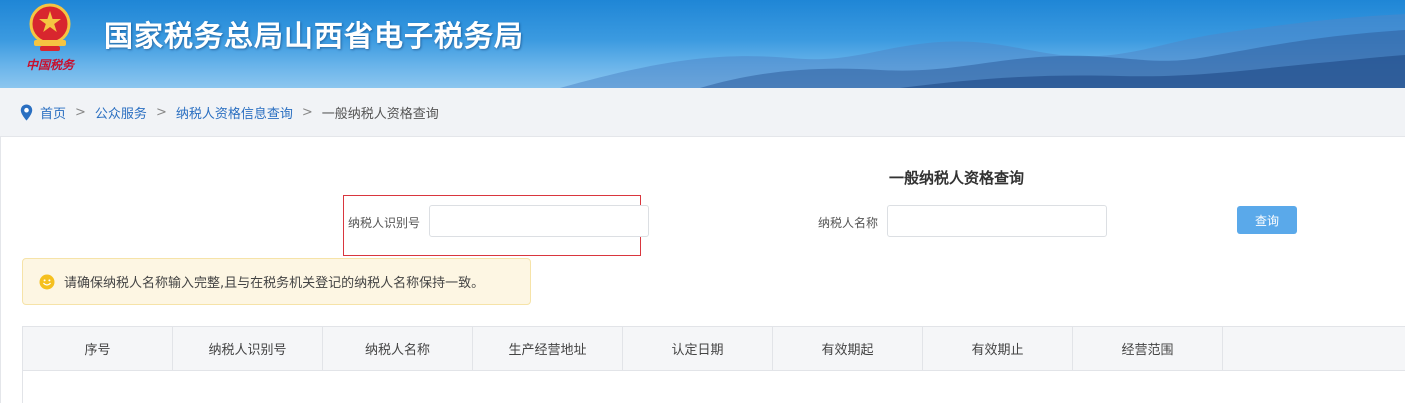 This screenshot has width=1405, height=403. I want to click on emblem-signature: 中国税务, so click(50, 65).